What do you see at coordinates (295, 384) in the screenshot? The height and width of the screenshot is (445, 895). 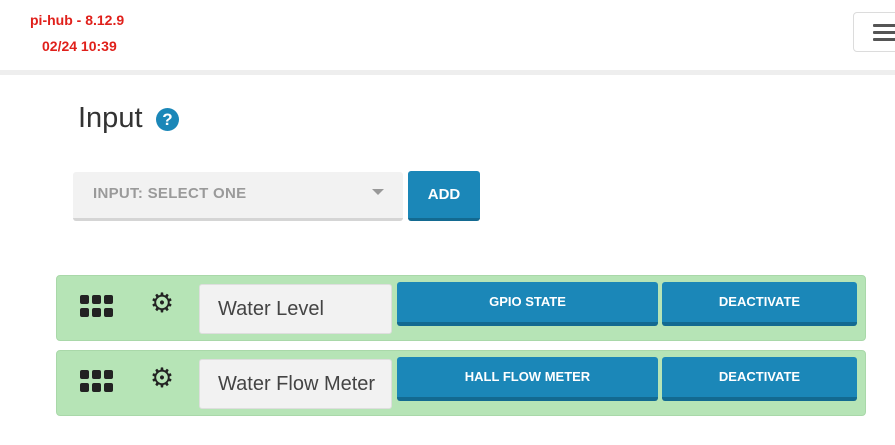 I see `input-name-field: Water Flow Meter` at bounding box center [295, 384].